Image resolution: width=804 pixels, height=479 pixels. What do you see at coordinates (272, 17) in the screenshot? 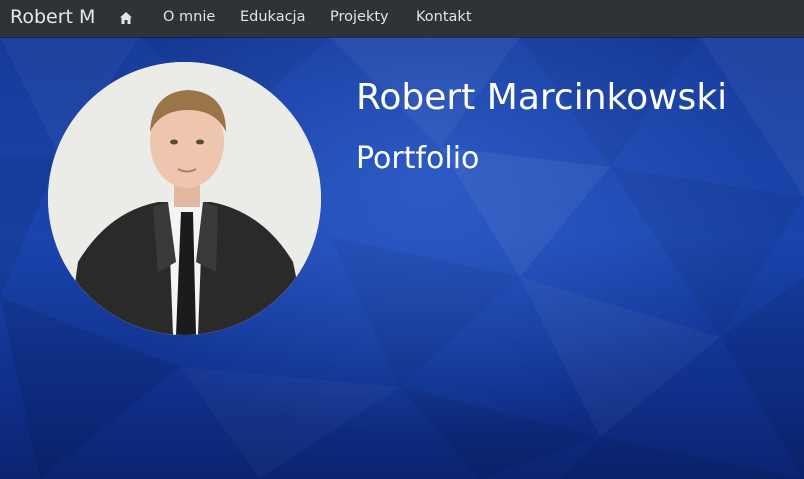
I see `nav-link-edukacja: Edukacja` at bounding box center [272, 17].